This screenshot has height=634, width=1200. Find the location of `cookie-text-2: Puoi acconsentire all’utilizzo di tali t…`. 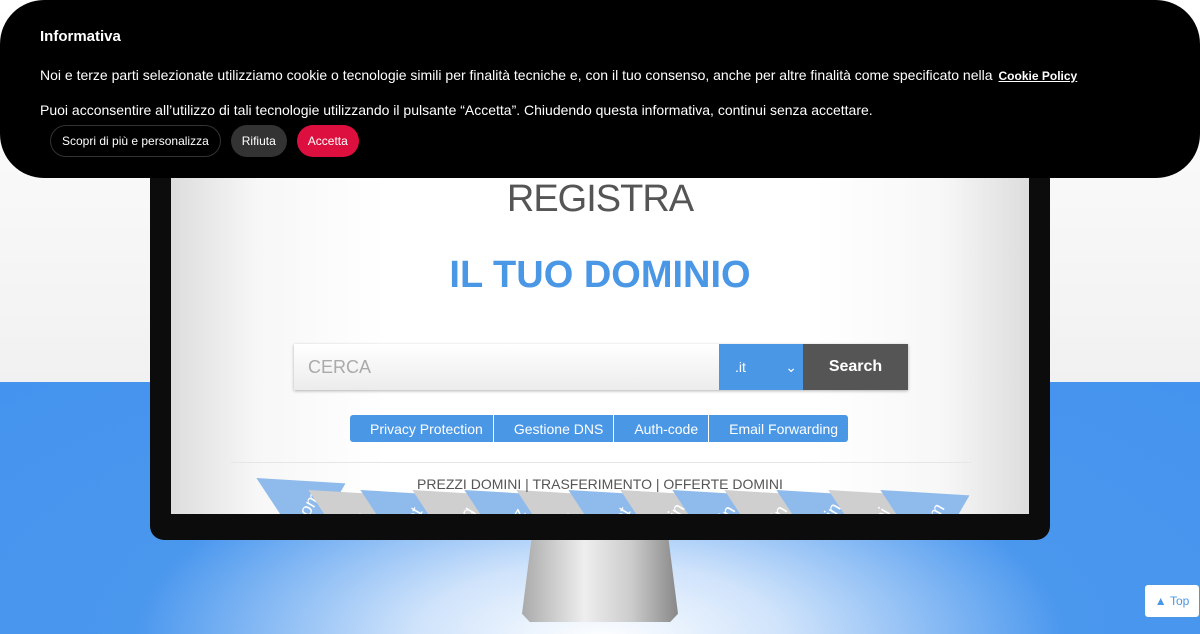

cookie-text-2: Puoi acconsentire all’utilizzo di tali t… is located at coordinates (456, 110).